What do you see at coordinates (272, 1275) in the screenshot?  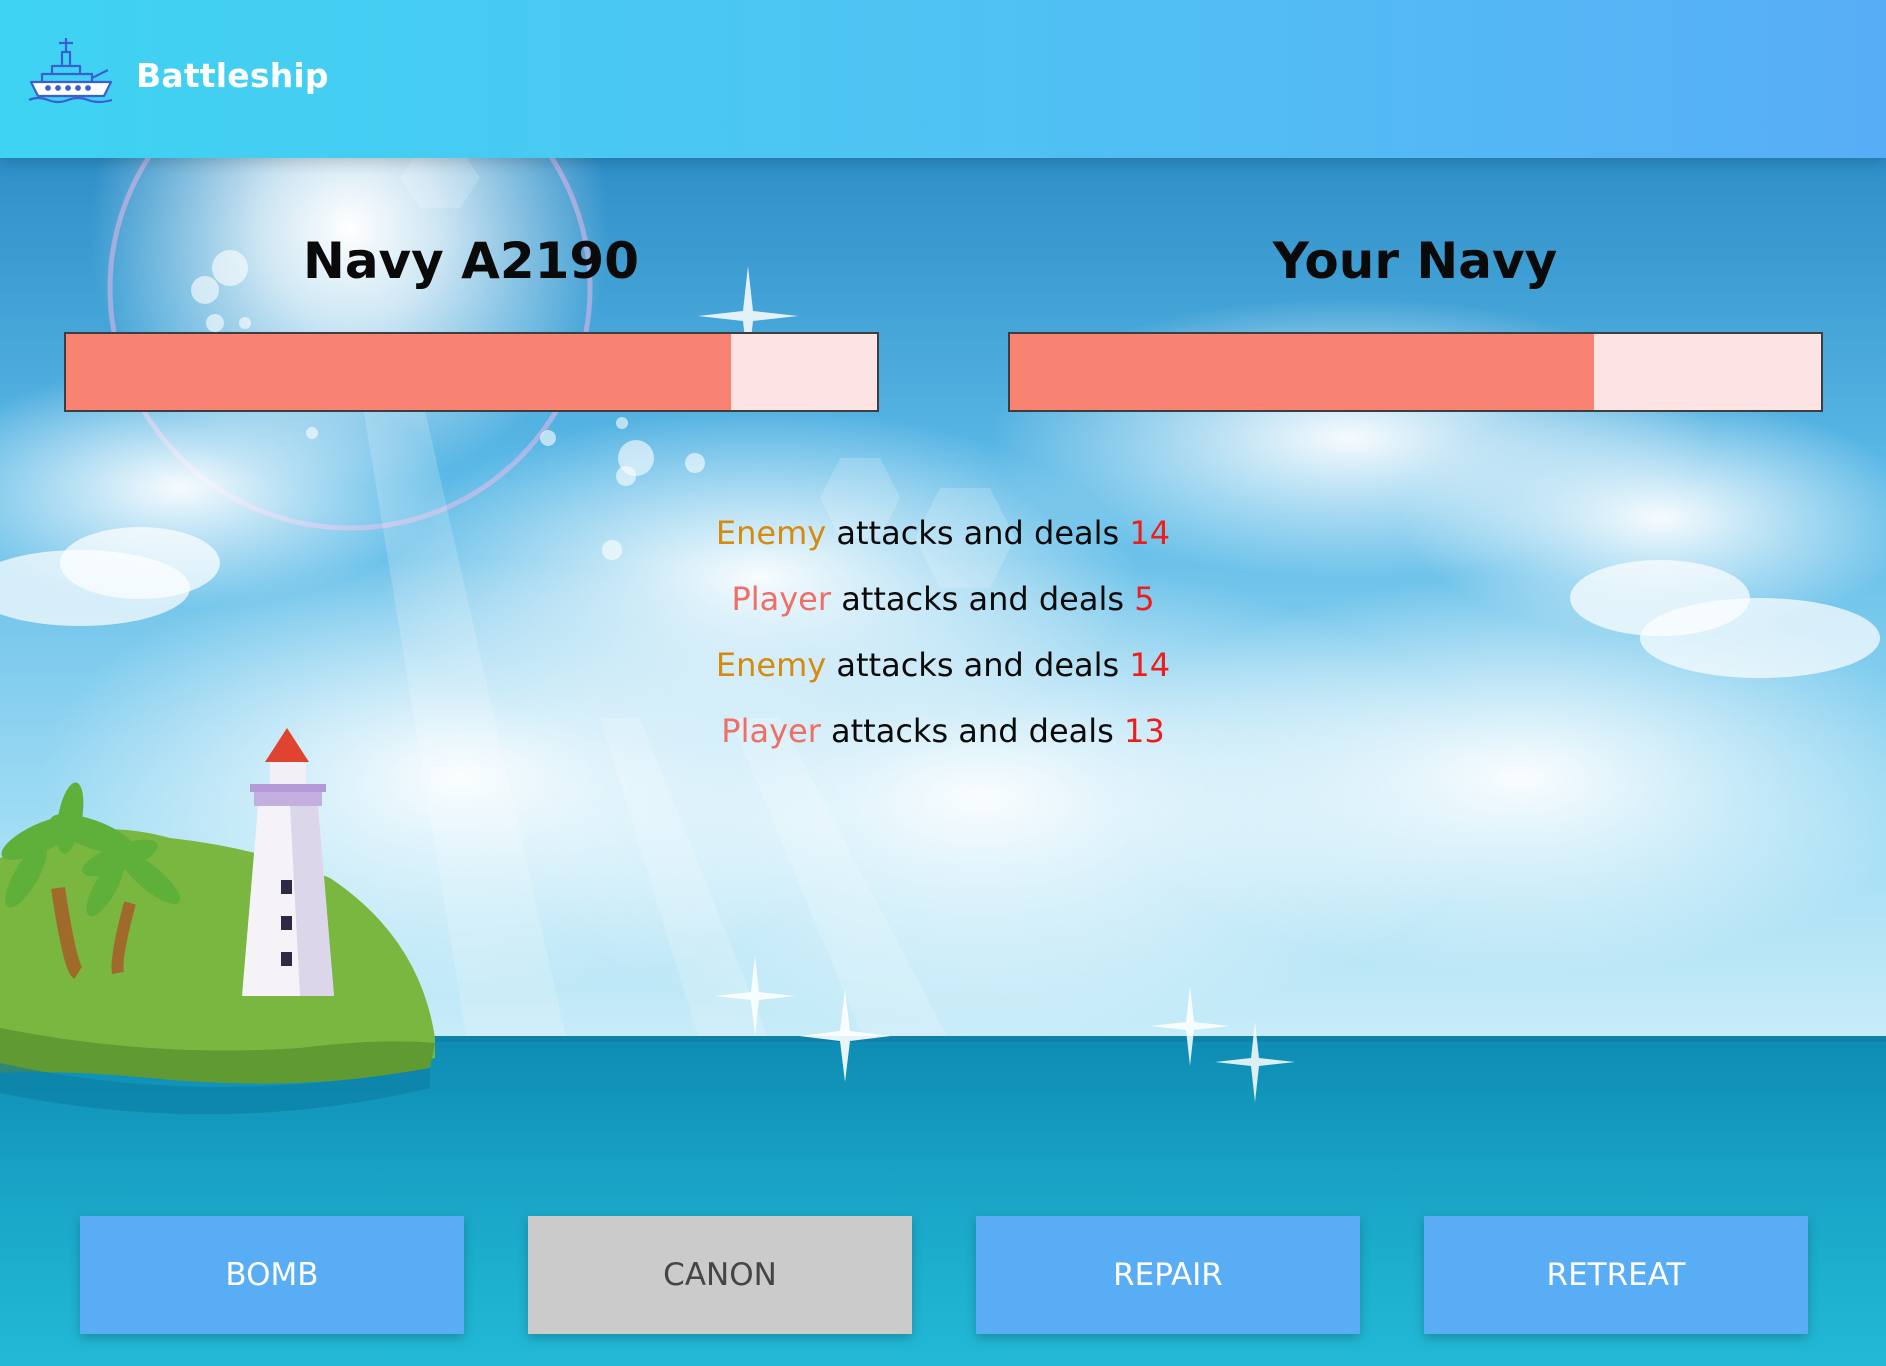 I see `bomb-button: BOMB` at bounding box center [272, 1275].